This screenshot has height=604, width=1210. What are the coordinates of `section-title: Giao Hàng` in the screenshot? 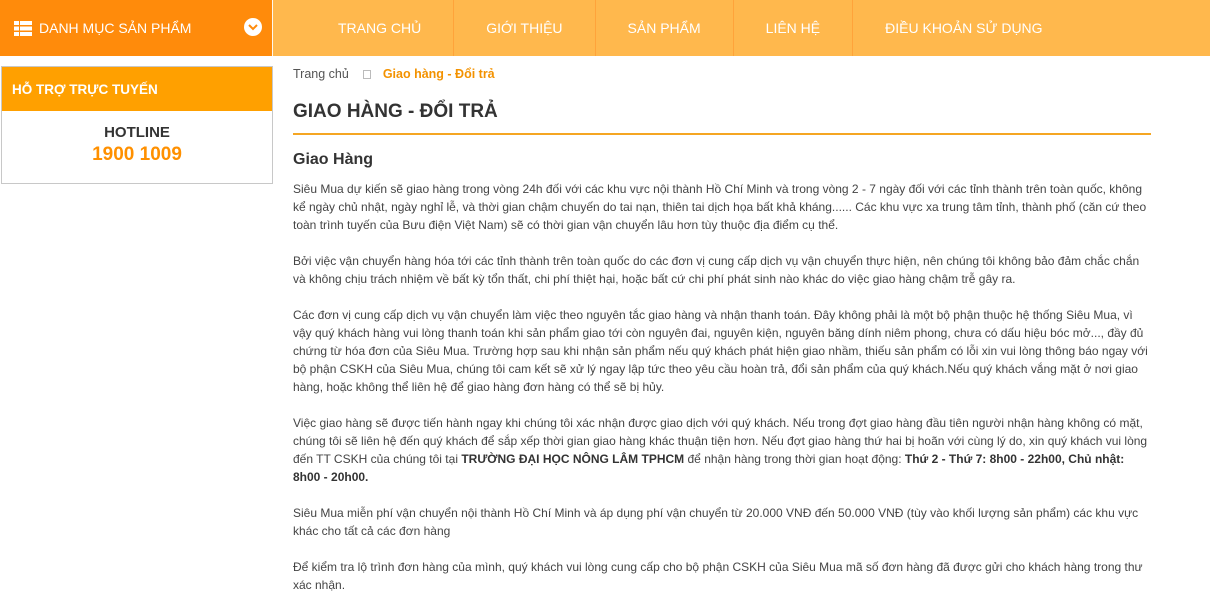 It's located at (333, 159).